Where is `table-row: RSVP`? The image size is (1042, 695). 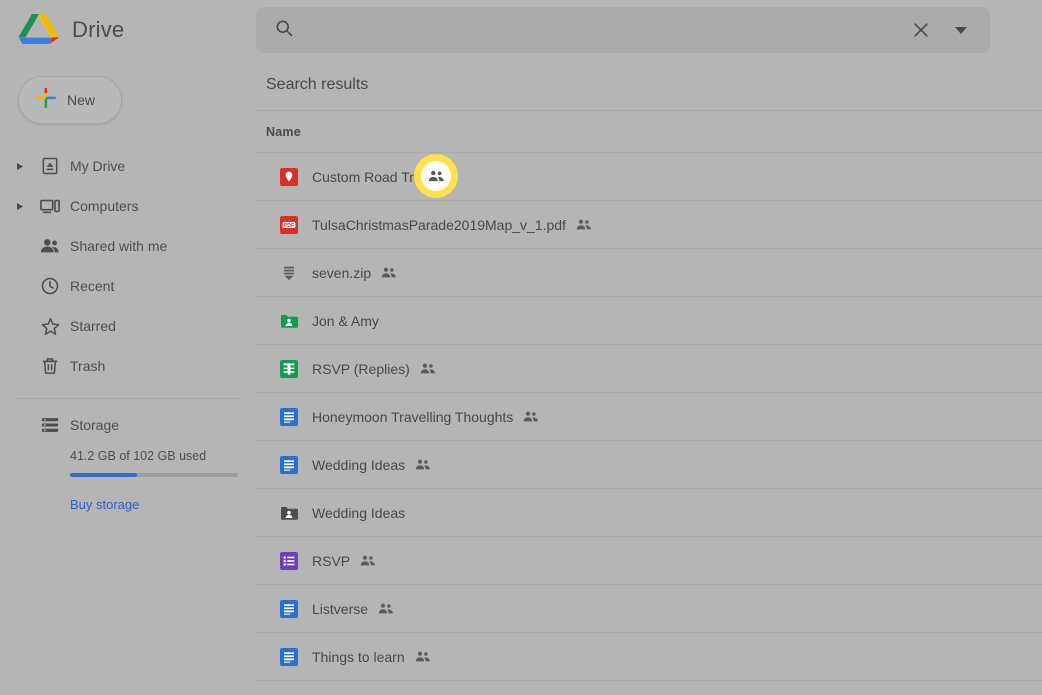
table-row: RSVP is located at coordinates (649, 561).